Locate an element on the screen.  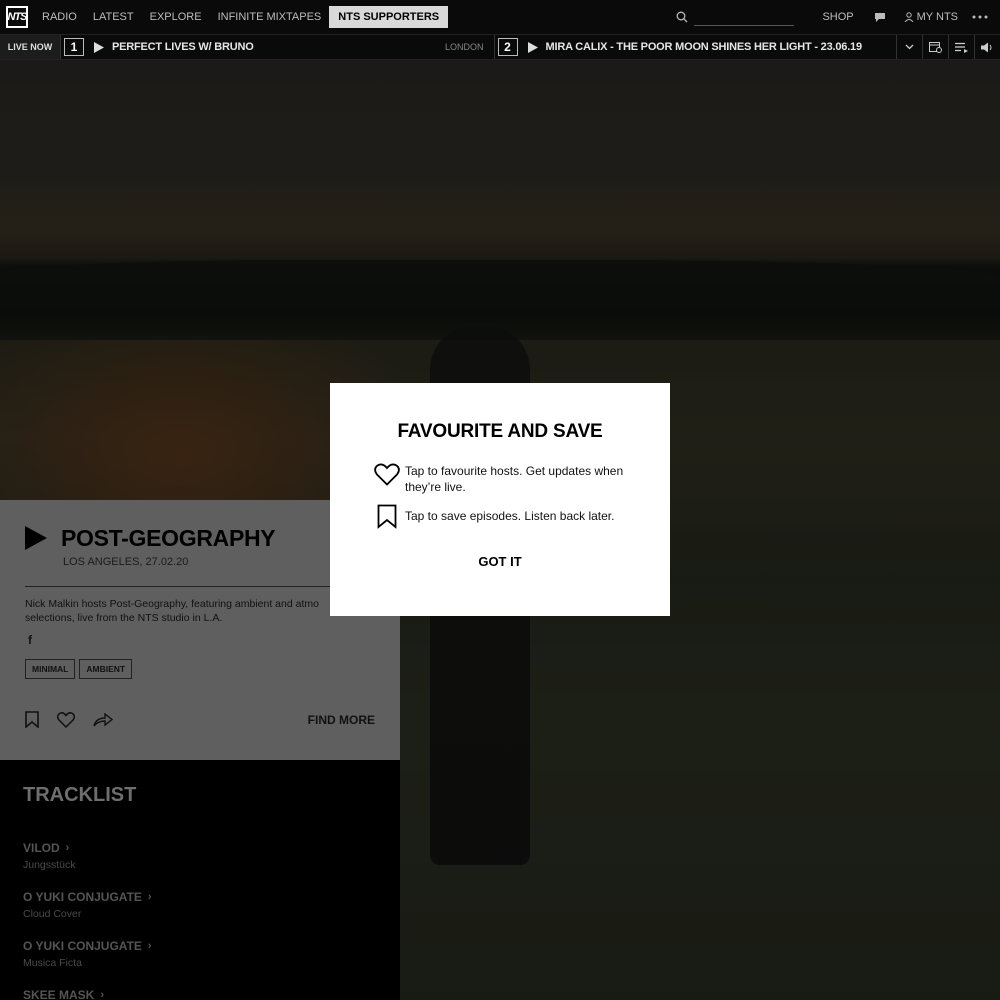
search-input is located at coordinates (744, 17).